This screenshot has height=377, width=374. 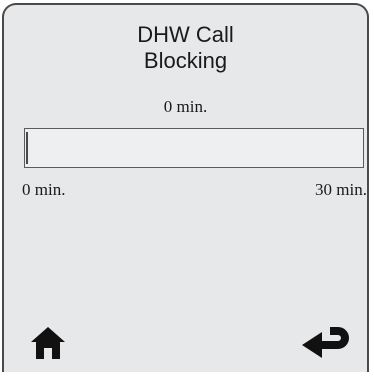 What do you see at coordinates (341, 189) in the screenshot?
I see `range-max-label: 30 min.` at bounding box center [341, 189].